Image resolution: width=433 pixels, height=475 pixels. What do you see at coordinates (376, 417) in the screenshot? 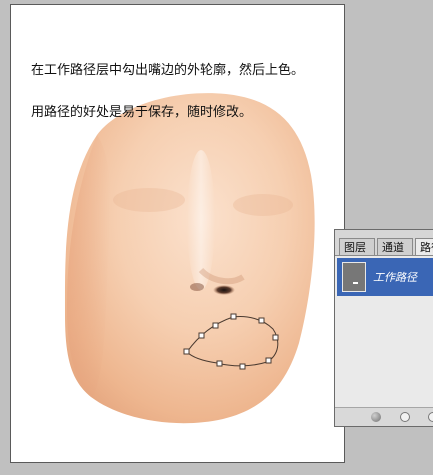
I see `fill-path-icon` at bounding box center [376, 417].